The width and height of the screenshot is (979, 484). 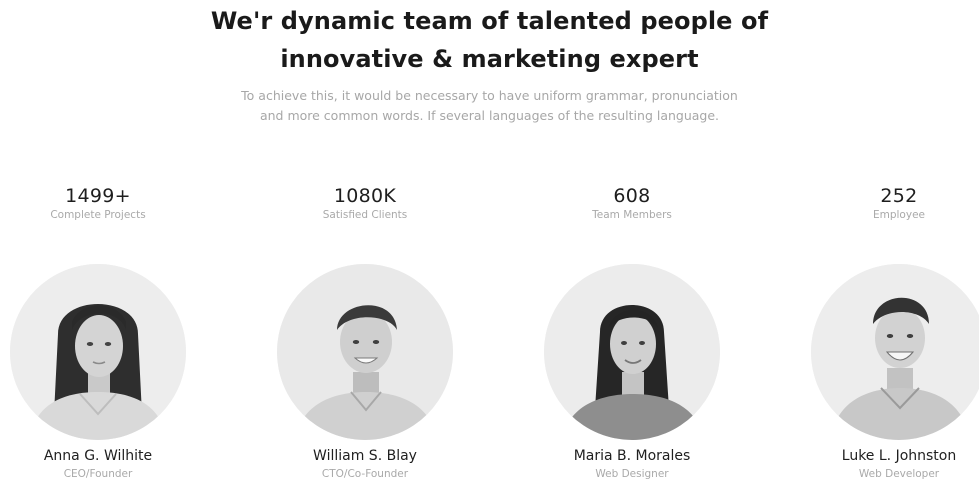 I want to click on stat-team-members: 608 Team Members, so click(x=632, y=203).